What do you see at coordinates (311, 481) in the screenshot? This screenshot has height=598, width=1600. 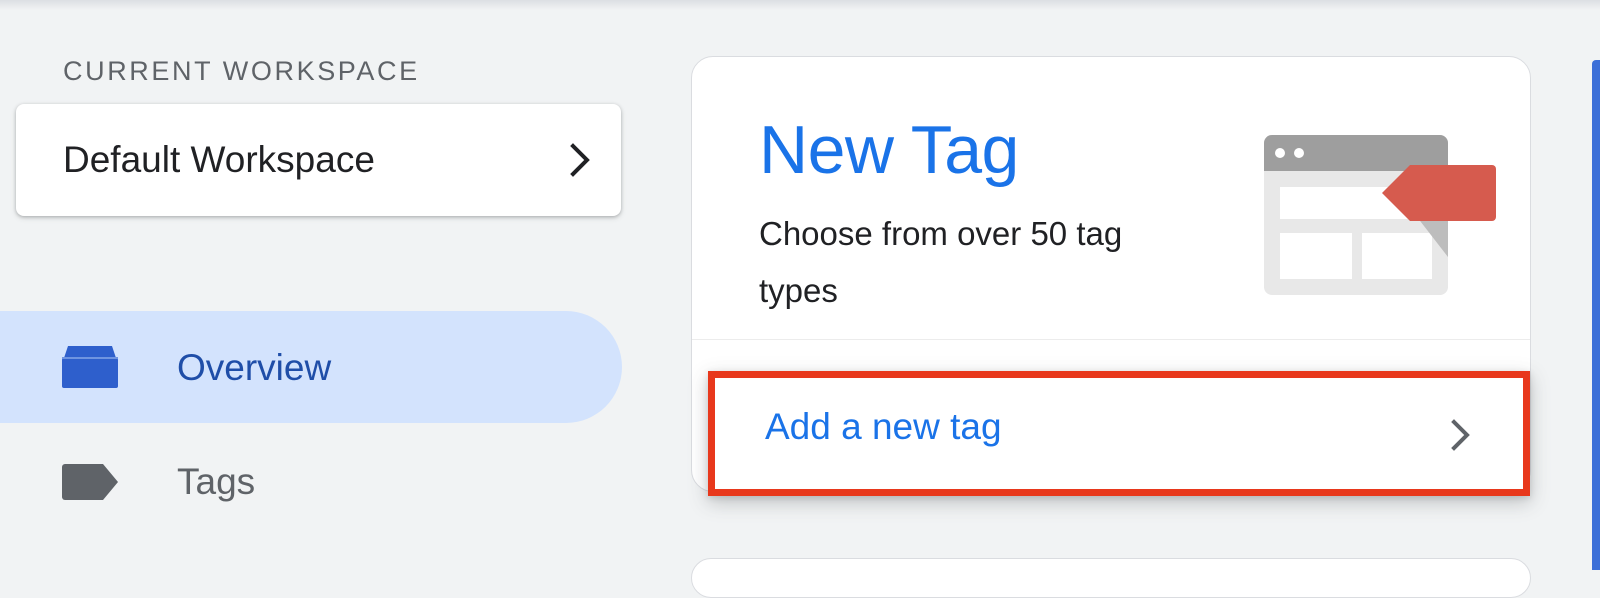 I see `sidebar-item-tags: Tags` at bounding box center [311, 481].